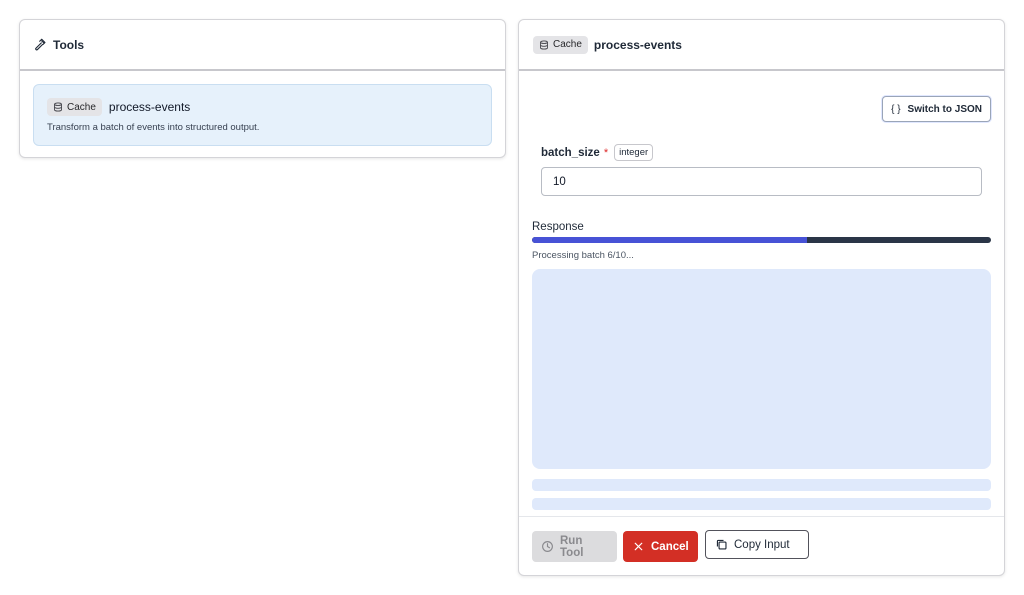 This screenshot has width=1024, height=595. I want to click on tool-detail-header: Cache process-events, so click(761, 45).